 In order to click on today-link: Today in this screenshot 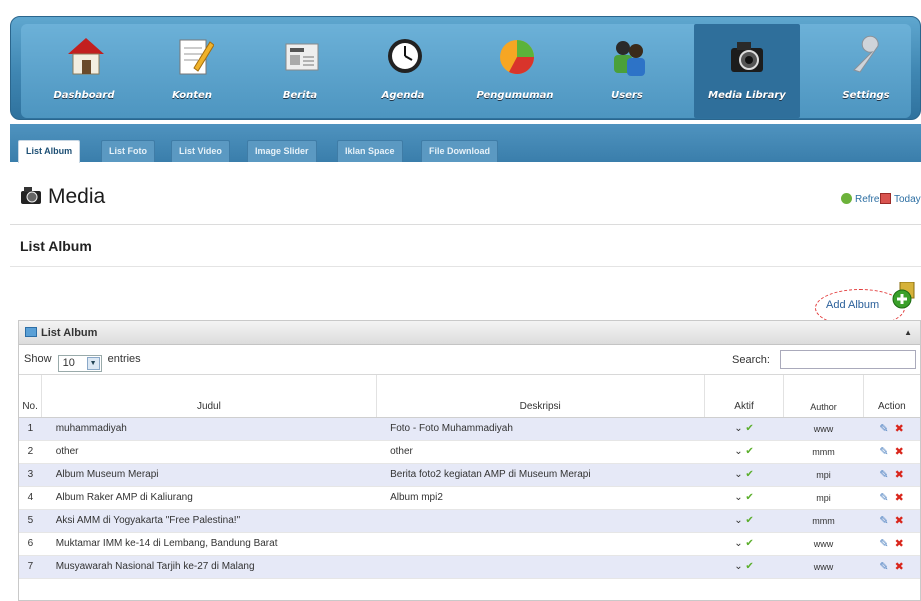, I will do `click(900, 199)`.